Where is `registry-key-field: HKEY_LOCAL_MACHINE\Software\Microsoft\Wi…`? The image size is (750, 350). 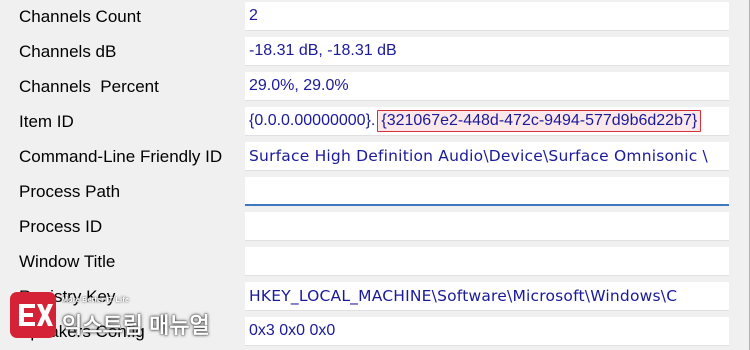 registry-key-field: HKEY_LOCAL_MACHINE\Software\Microsoft\Wi… is located at coordinates (487, 296).